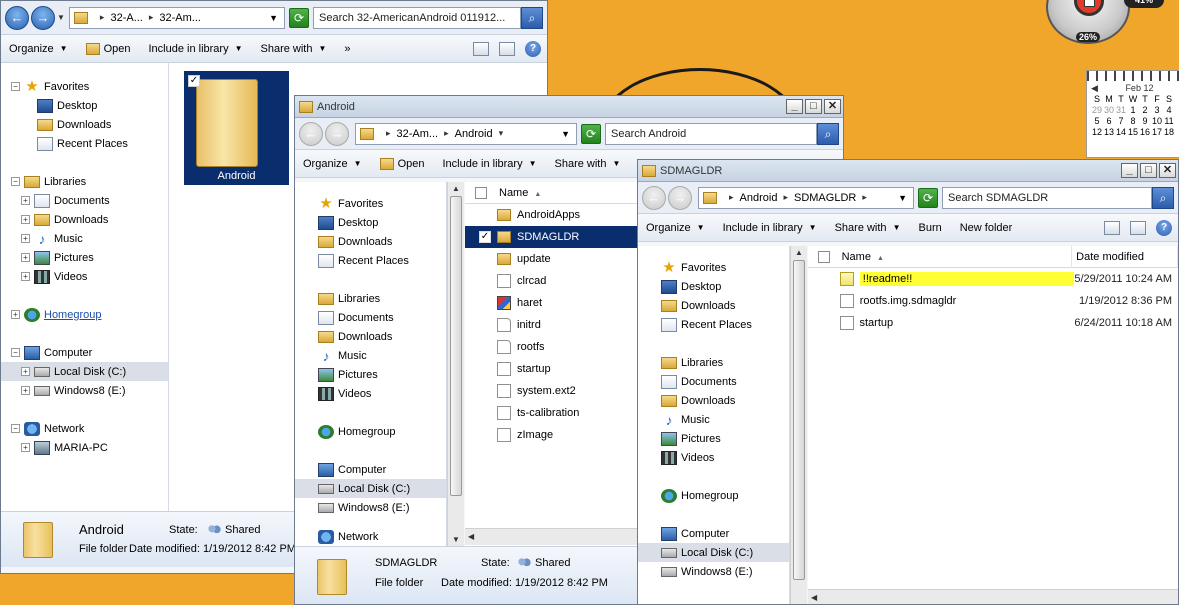  Describe the element at coordinates (84, 200) in the screenshot. I see `nav-documents: + Documents` at that location.